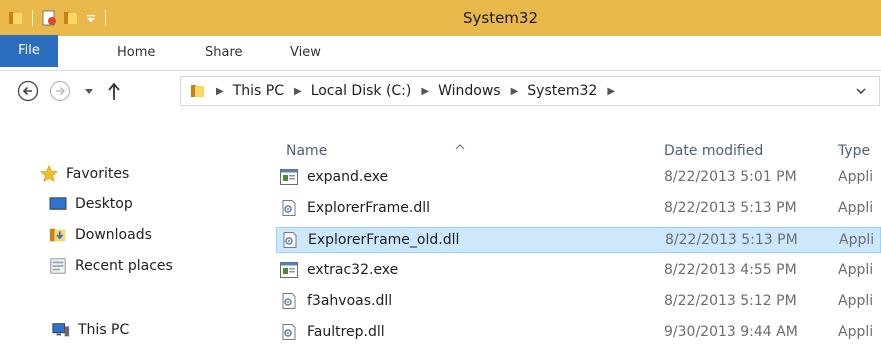 This screenshot has width=881, height=360. What do you see at coordinates (49, 173) in the screenshot?
I see `star-icon` at bounding box center [49, 173].